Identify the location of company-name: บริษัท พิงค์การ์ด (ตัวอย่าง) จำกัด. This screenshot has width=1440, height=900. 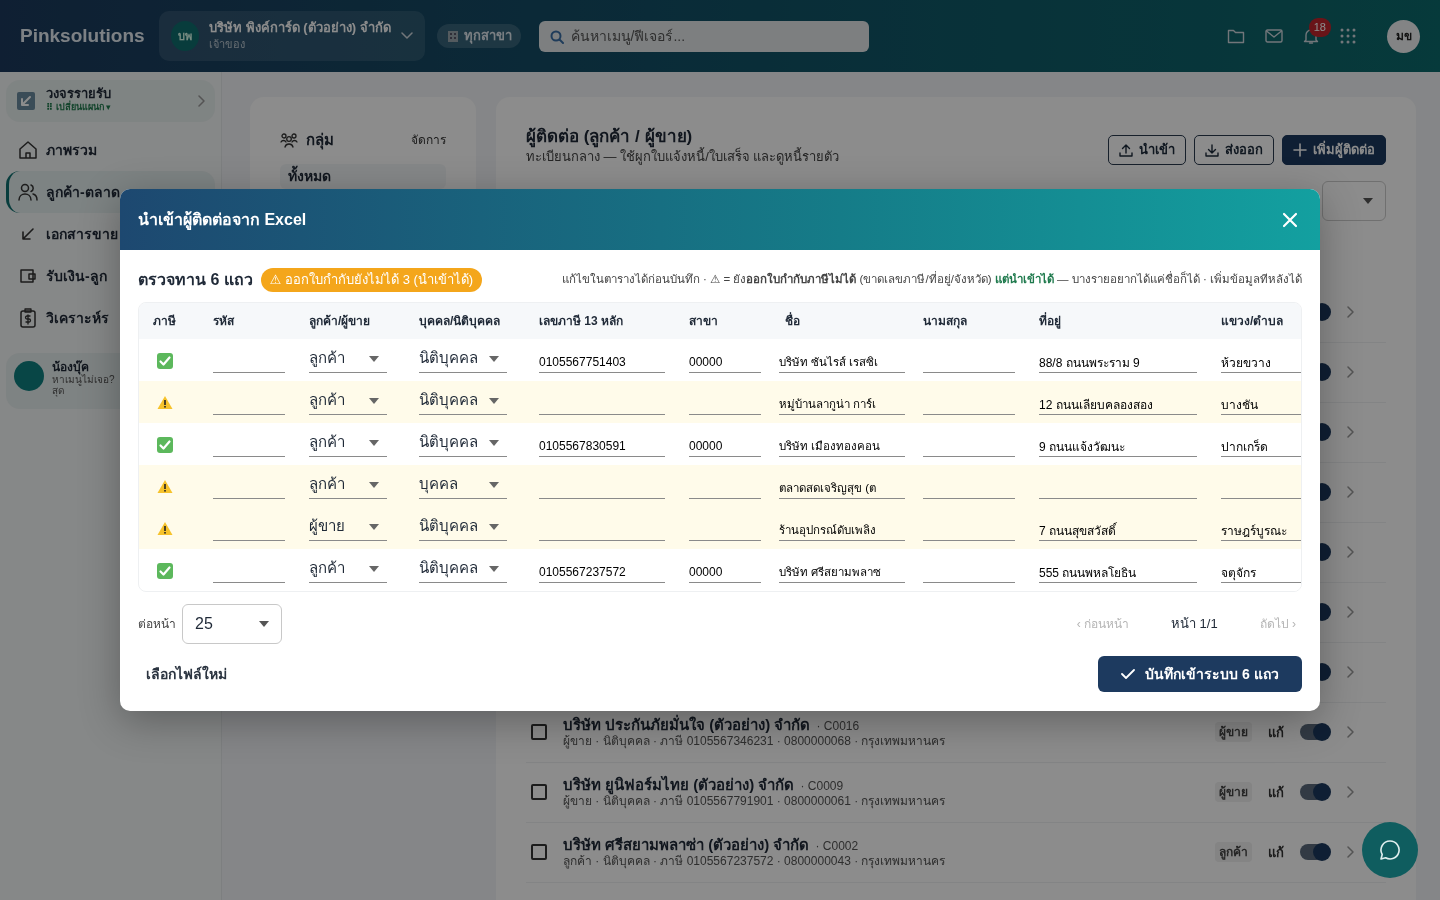
(300, 27).